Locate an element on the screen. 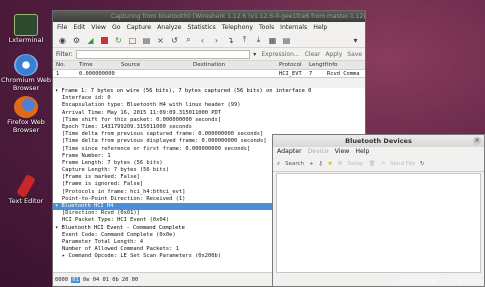  save-button: Save is located at coordinates (354, 54).